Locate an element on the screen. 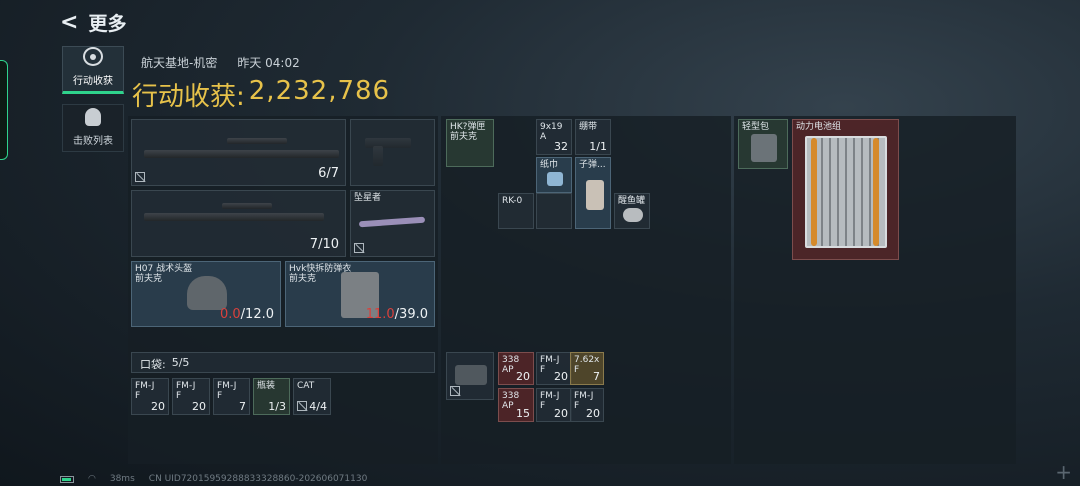 This screenshot has height=486, width=1080. pocket-item: FM-J F 7 is located at coordinates (231, 396).